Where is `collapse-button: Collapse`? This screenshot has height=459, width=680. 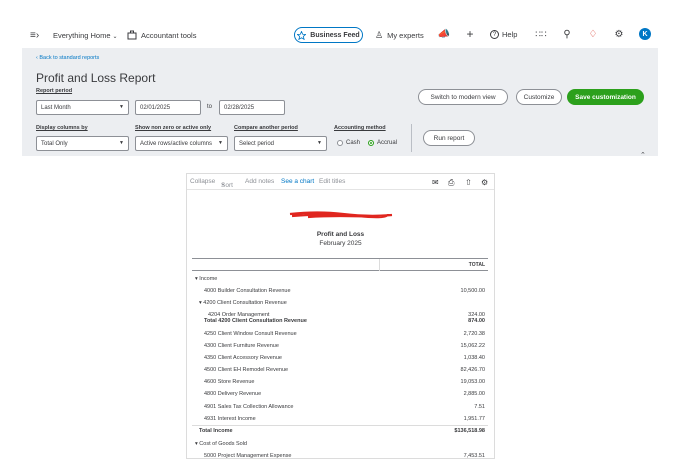 collapse-button: Collapse is located at coordinates (202, 181).